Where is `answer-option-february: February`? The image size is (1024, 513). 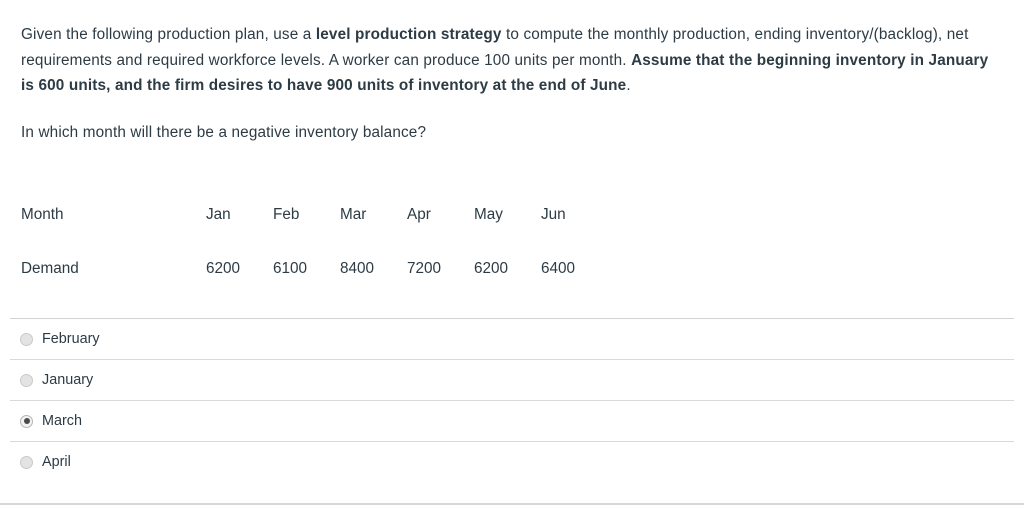
answer-option-february: February is located at coordinates (512, 338).